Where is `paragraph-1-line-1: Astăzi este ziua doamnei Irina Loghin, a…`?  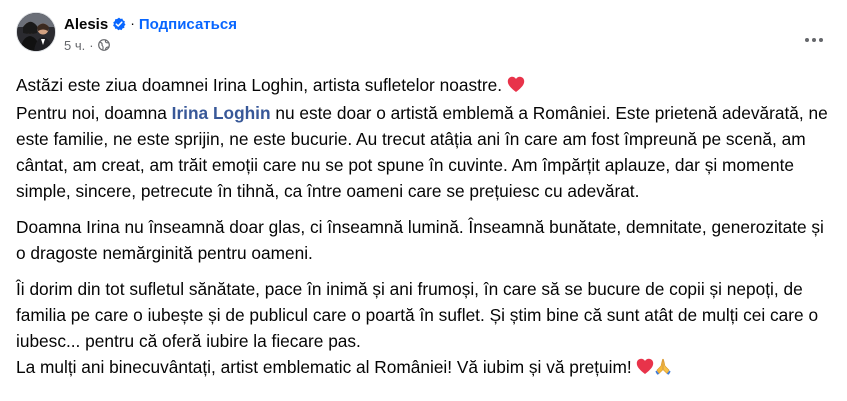 paragraph-1-line-1: Astăzi este ziua doamnei Irina Loghin, a… is located at coordinates (259, 85).